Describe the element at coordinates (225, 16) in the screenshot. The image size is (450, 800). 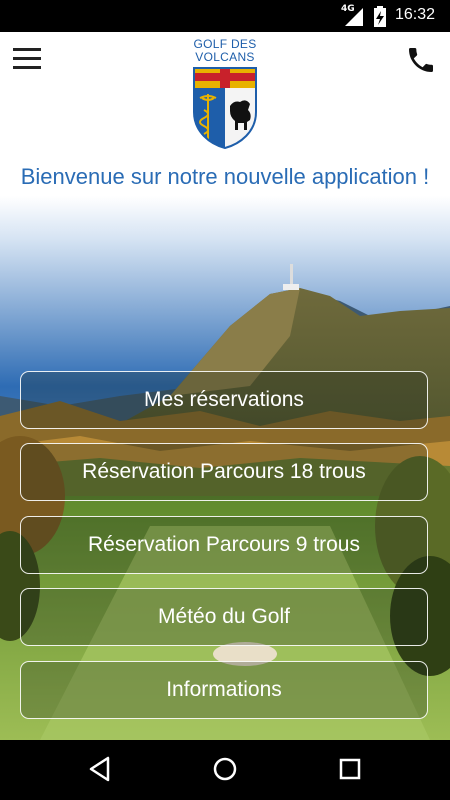
I see `status-bar: 4G 16:32` at that location.